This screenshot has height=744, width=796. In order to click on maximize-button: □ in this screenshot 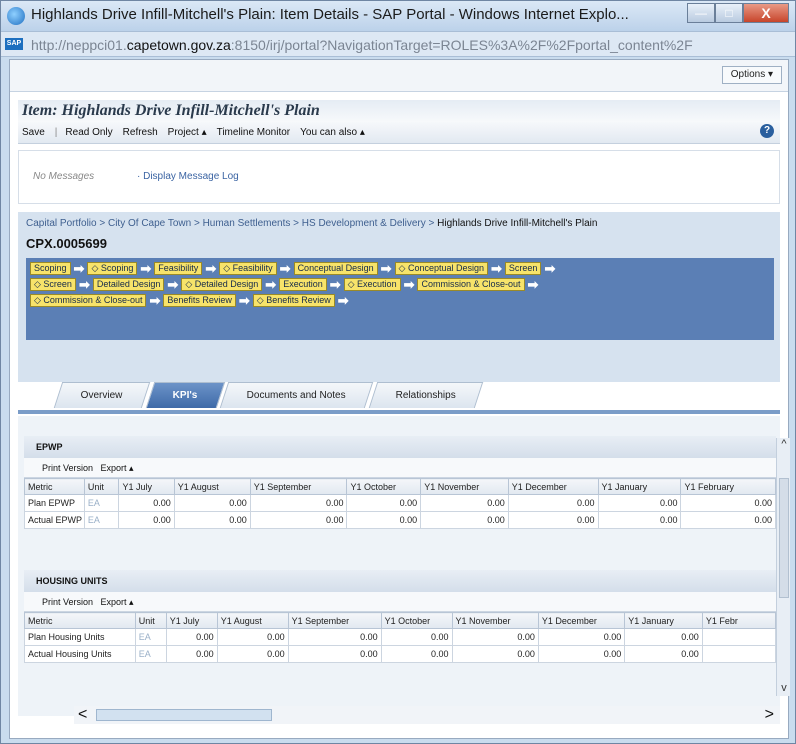, I will do `click(729, 13)`.